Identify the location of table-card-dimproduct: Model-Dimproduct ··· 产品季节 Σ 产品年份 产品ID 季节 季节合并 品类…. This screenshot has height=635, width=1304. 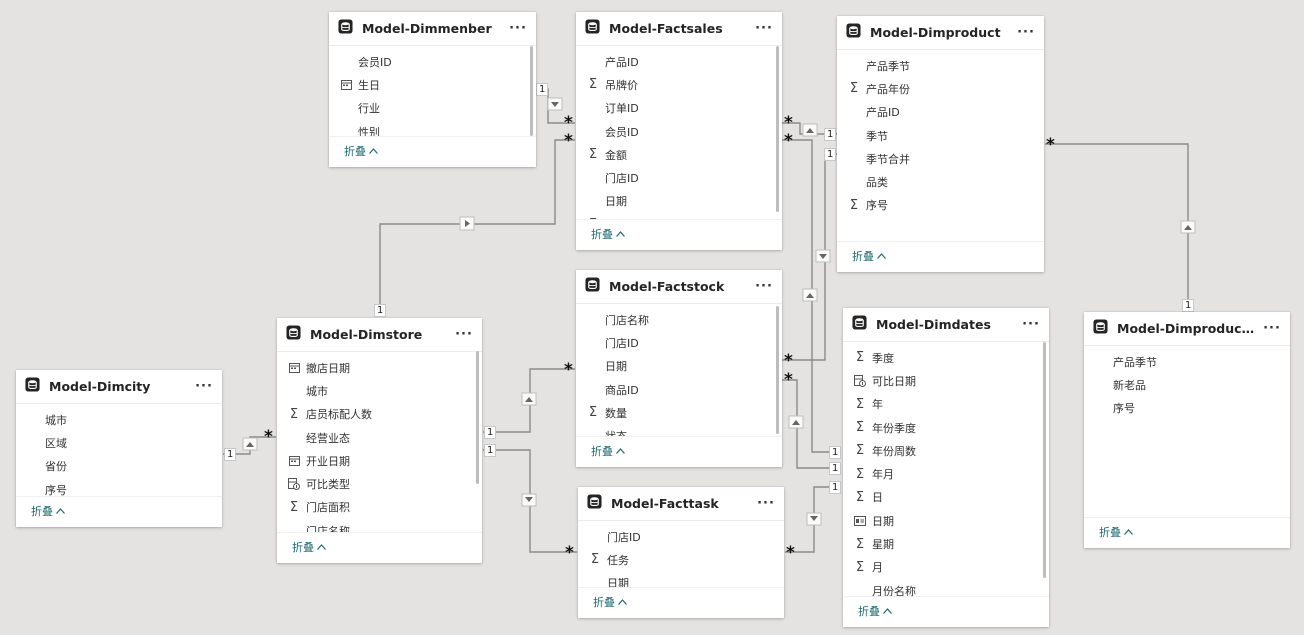
(940, 144).